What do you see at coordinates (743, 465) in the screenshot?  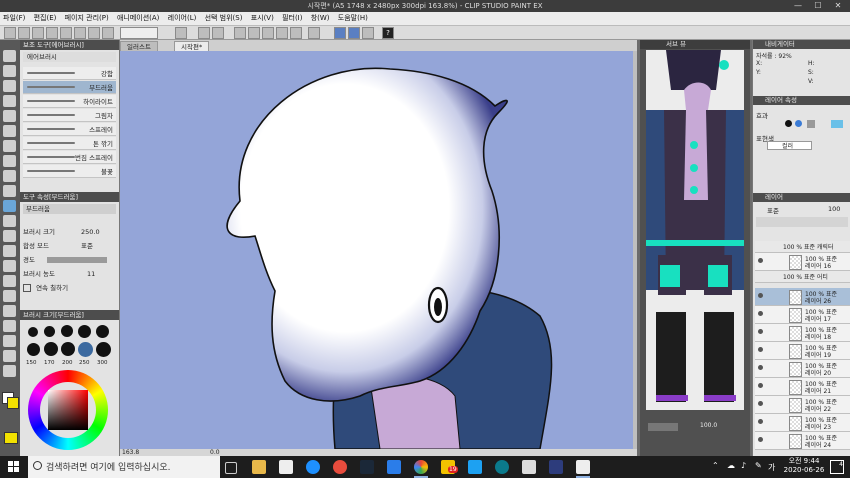 I see `volume-icon: ♪` at bounding box center [743, 465].